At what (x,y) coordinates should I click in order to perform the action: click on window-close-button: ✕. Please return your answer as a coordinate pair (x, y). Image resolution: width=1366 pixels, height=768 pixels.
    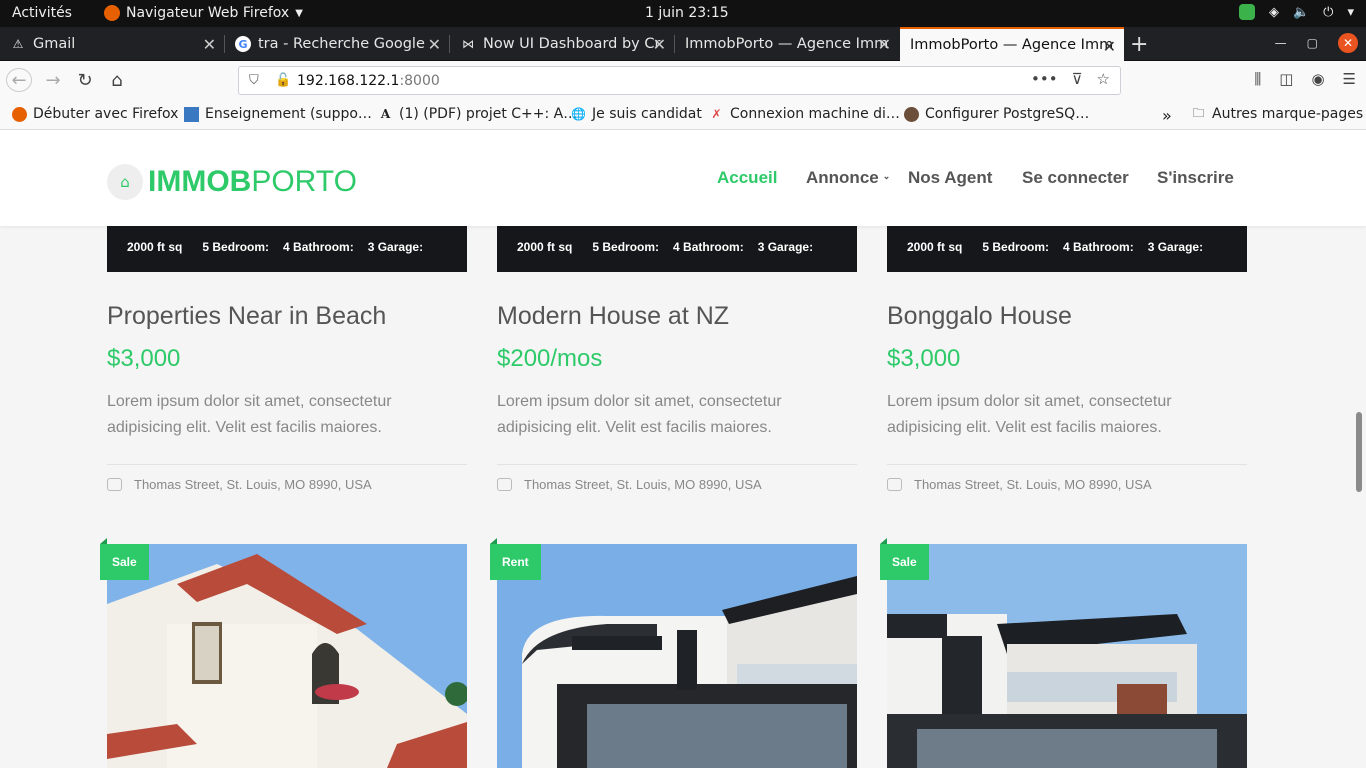
    Looking at the image, I should click on (1348, 43).